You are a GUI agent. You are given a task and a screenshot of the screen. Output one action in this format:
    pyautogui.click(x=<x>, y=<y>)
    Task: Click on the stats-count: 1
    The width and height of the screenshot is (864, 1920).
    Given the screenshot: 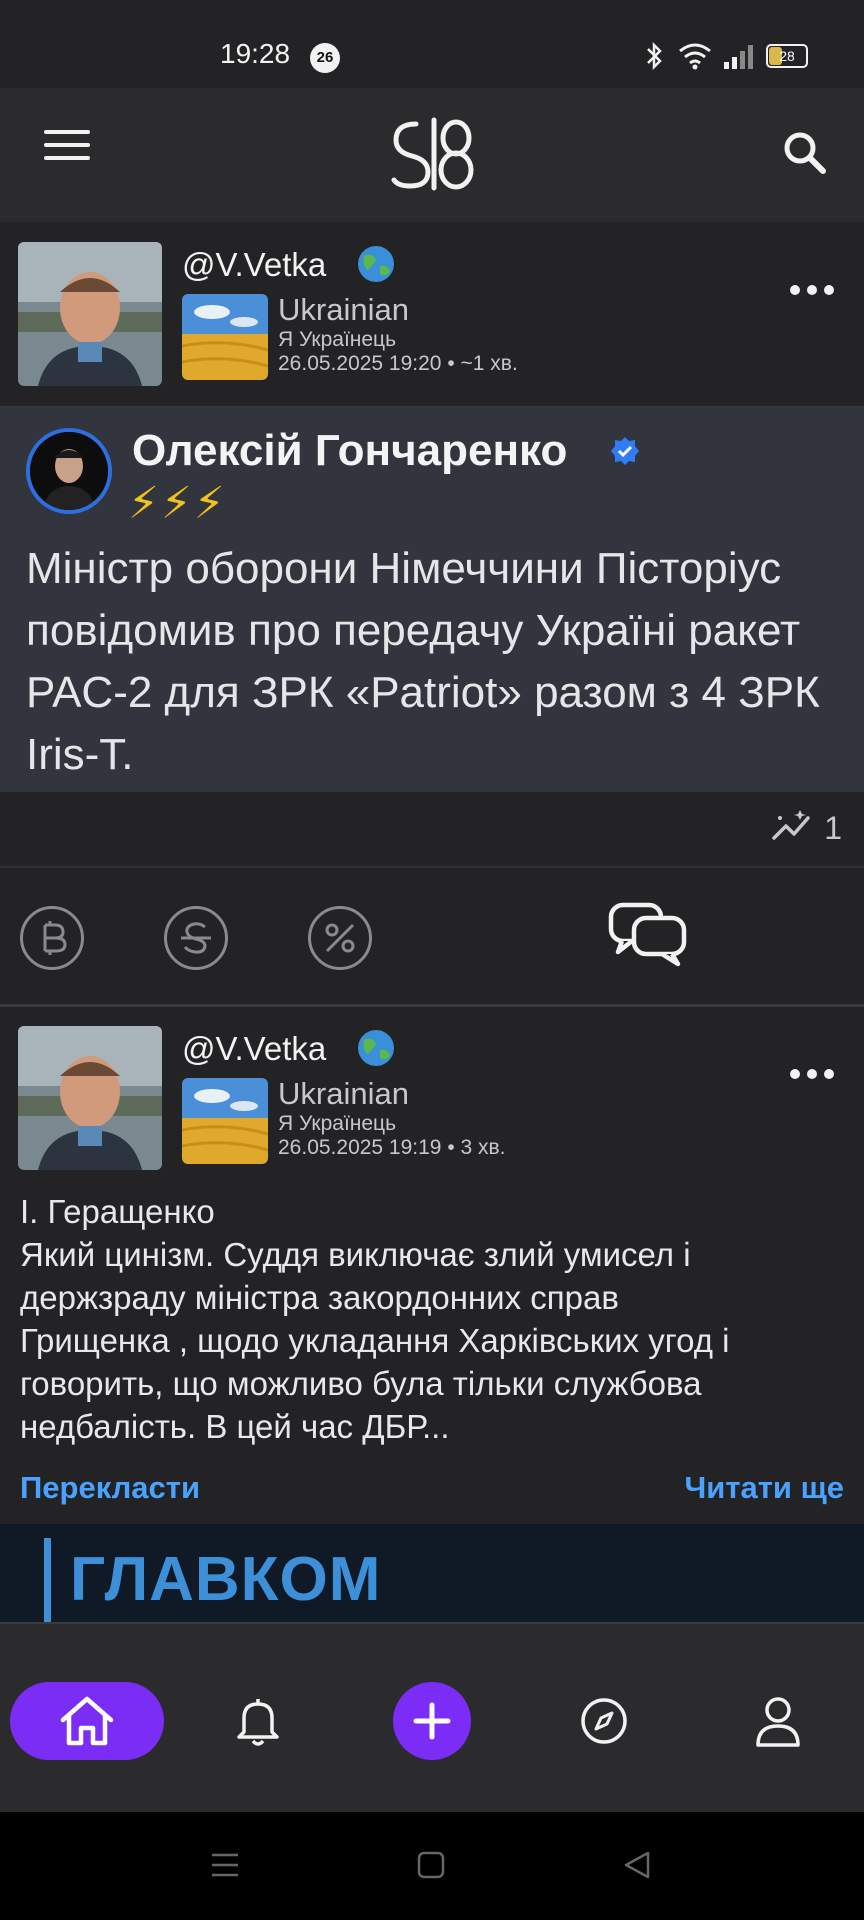 What is the action you would take?
    pyautogui.click(x=833, y=828)
    